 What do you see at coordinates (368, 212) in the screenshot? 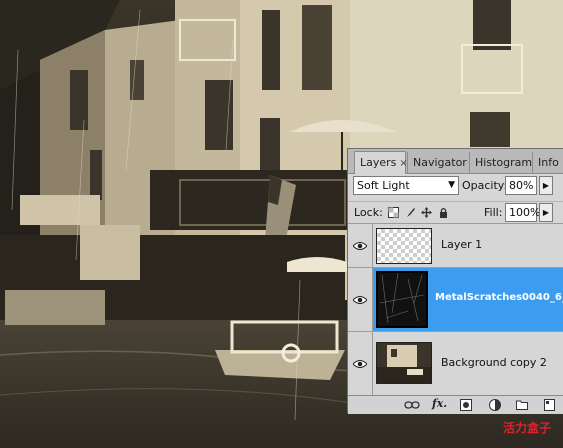
I see `lock-label: Lock:` at bounding box center [368, 212].